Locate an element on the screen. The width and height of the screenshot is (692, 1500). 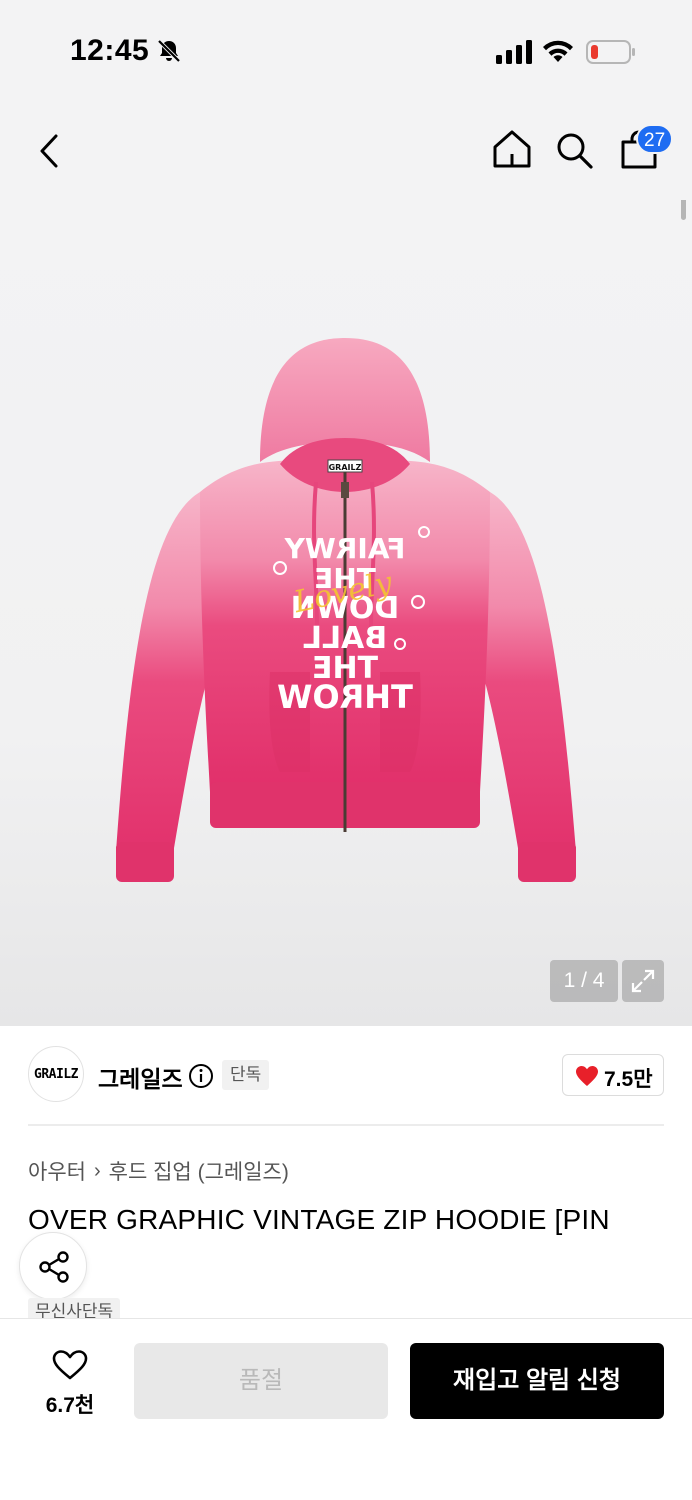
home-icon is located at coordinates (512, 149).